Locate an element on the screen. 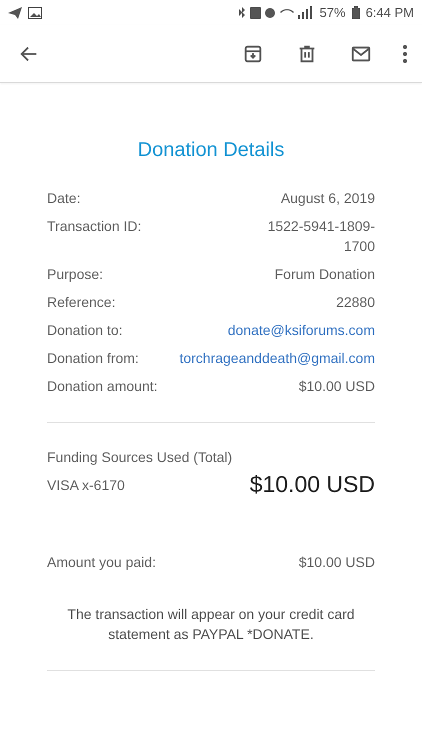  card-name: VISA x-6170 is located at coordinates (86, 485).